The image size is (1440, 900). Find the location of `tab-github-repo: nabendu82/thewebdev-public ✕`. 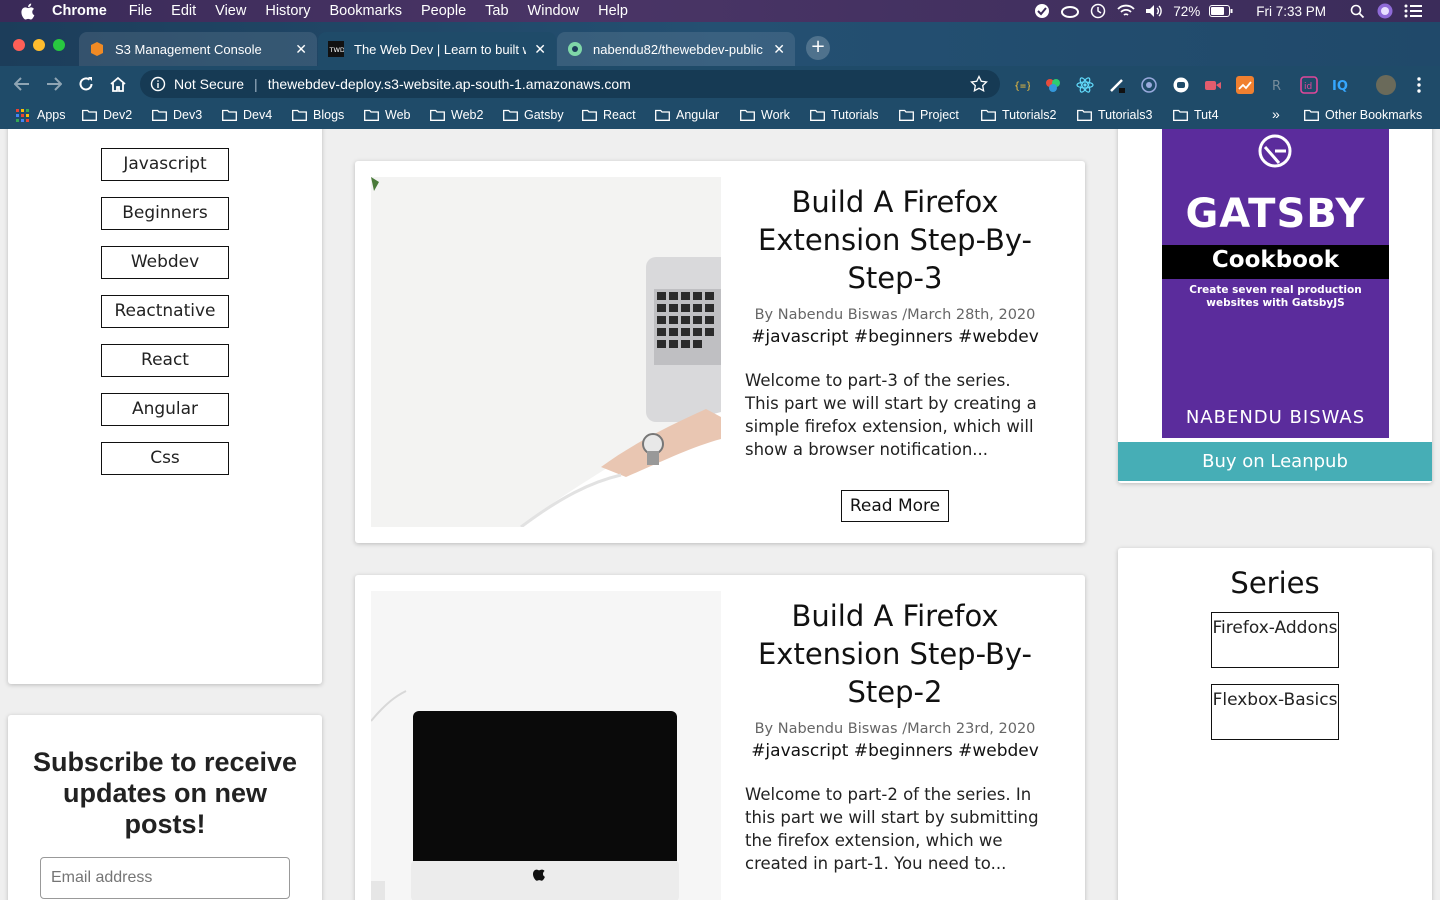

tab-github-repo: nabendu82/thewebdev-public ✕ is located at coordinates (676, 49).